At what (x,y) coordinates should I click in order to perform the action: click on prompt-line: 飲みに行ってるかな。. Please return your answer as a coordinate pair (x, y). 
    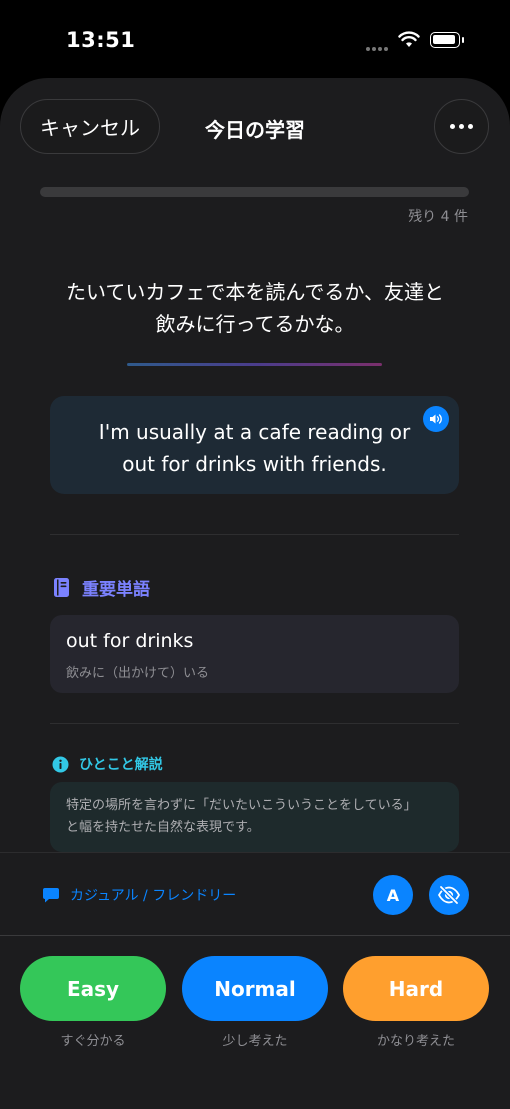
    Looking at the image, I should click on (255, 324).